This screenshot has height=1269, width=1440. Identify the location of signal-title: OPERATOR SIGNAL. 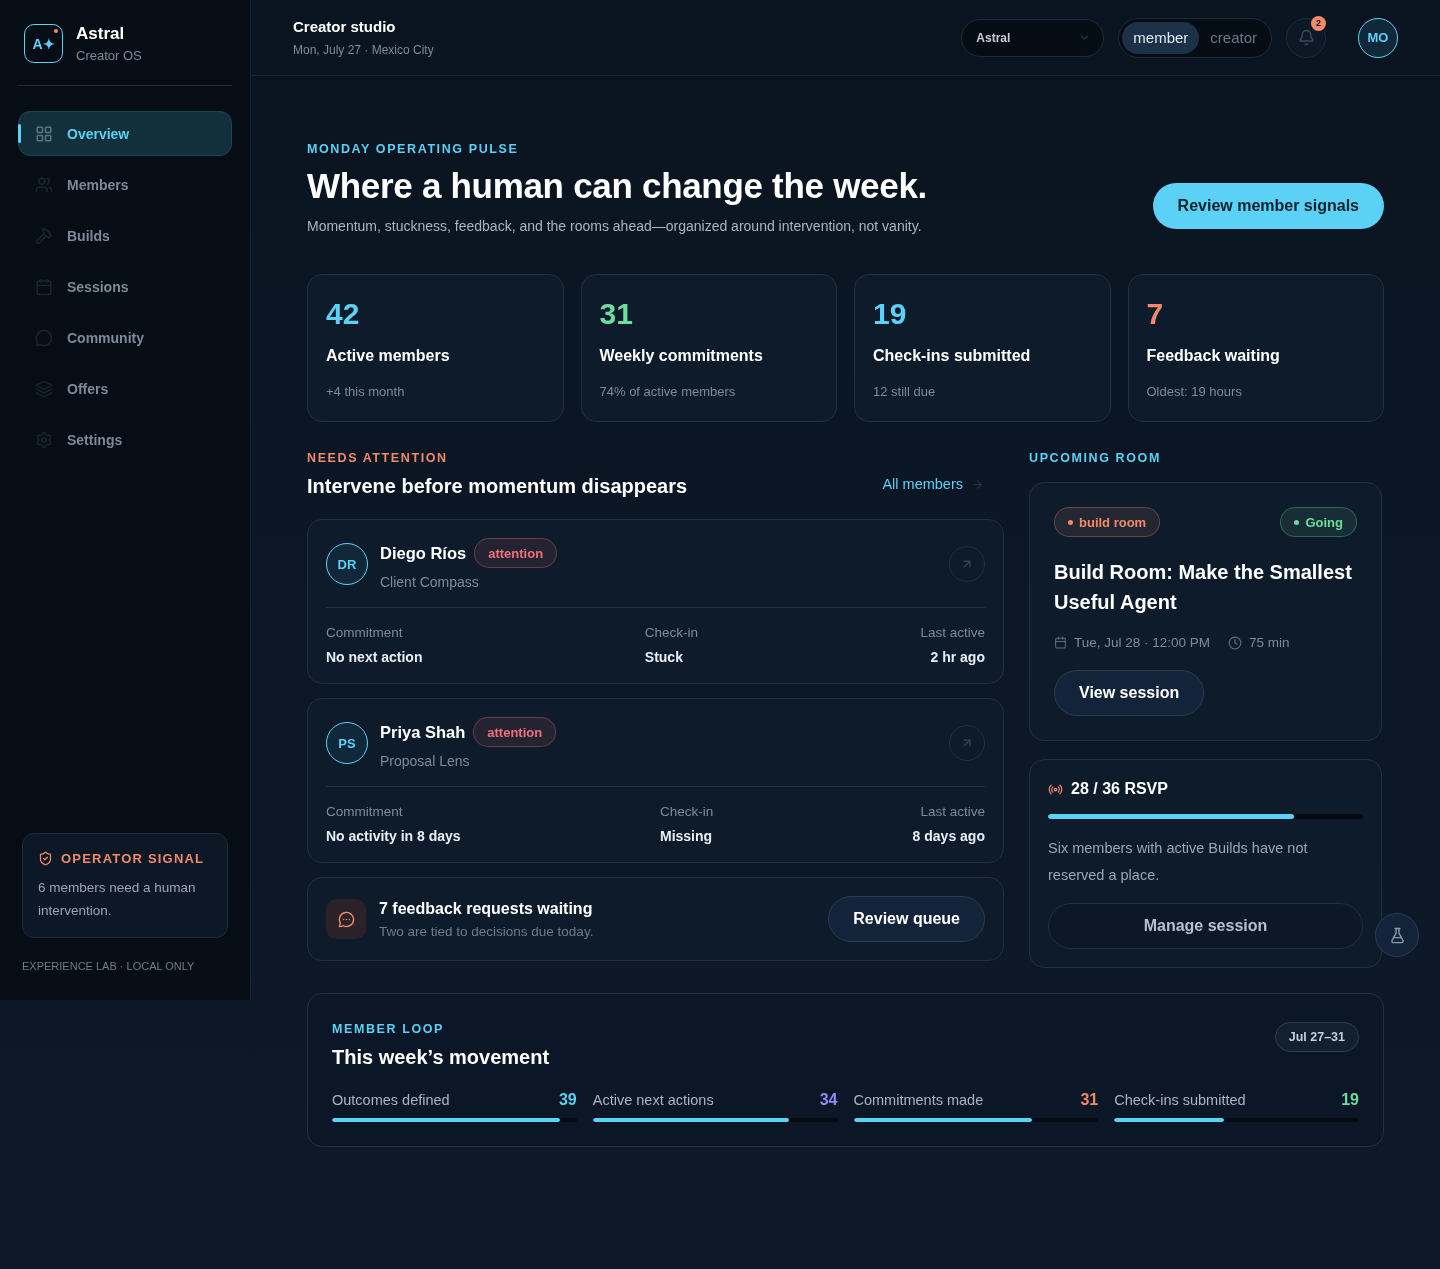
(133, 858).